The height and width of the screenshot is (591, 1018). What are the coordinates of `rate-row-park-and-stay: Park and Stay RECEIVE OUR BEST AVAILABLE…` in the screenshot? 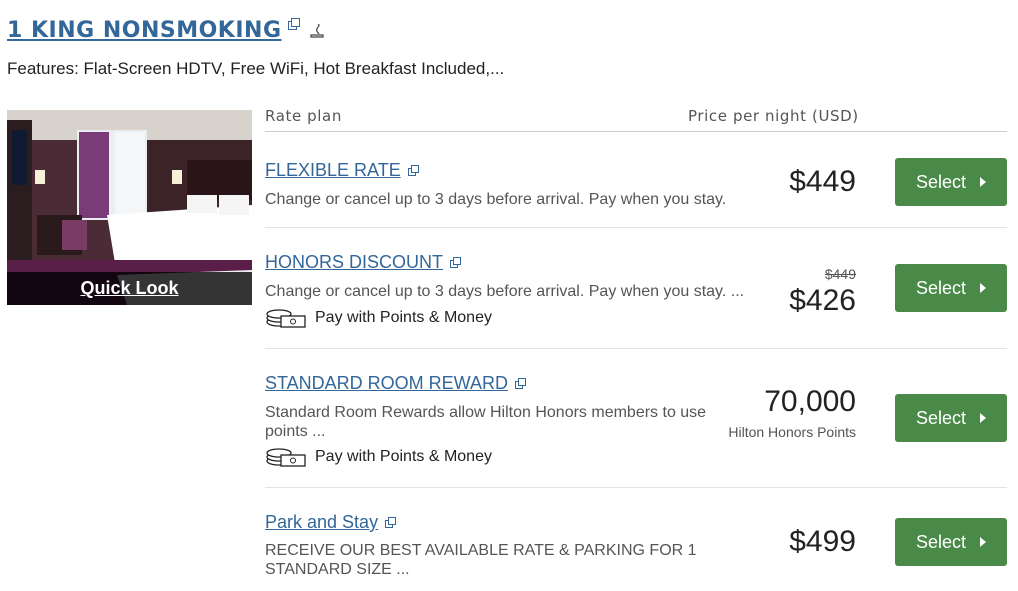 It's located at (636, 539).